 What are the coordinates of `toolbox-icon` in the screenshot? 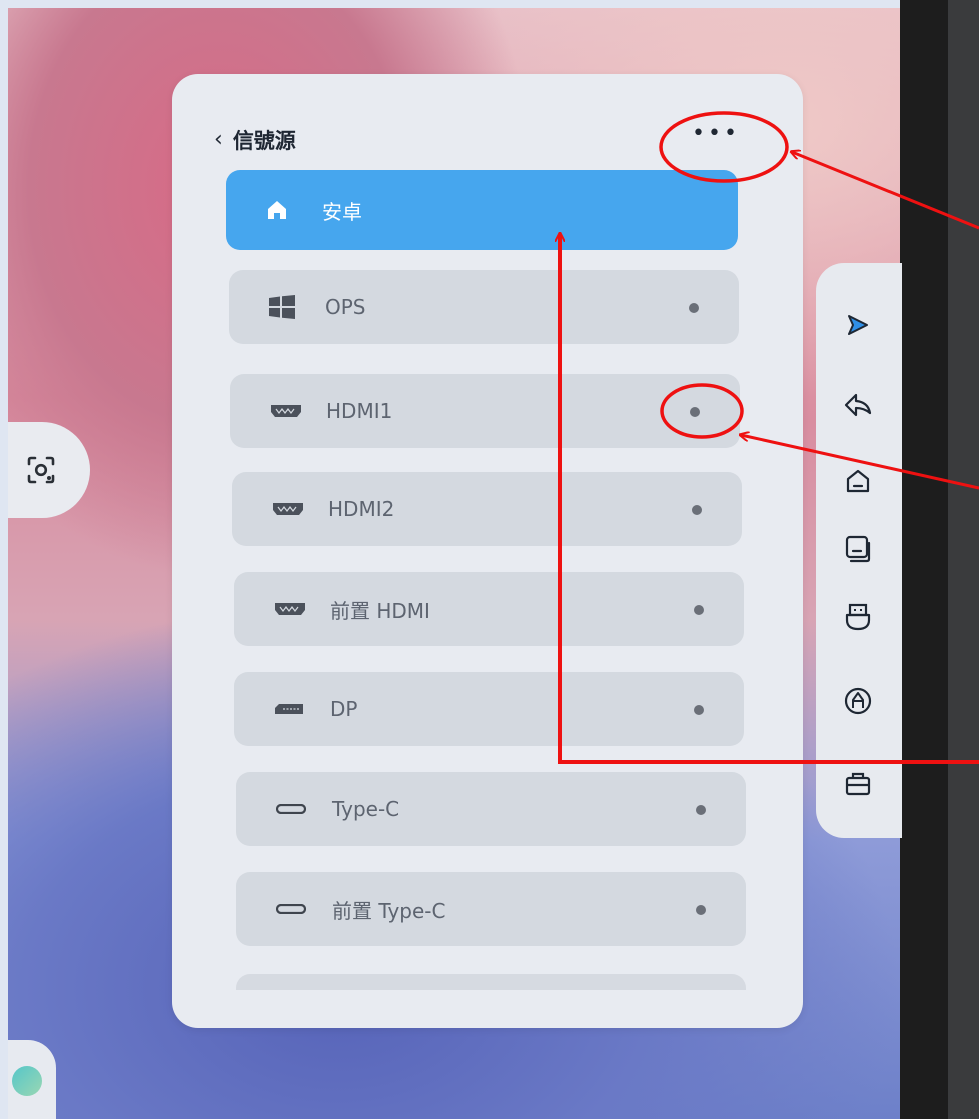 It's located at (858, 784).